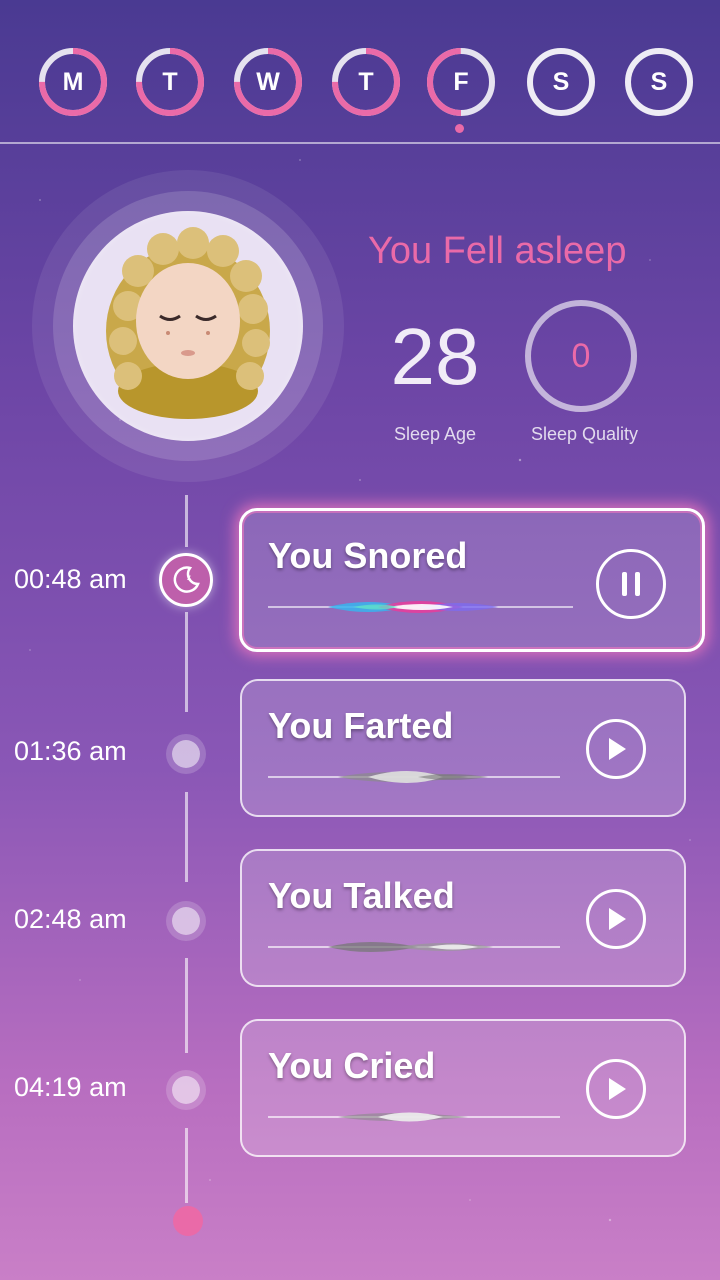 The image size is (720, 1280). I want to click on event-card-talked: You Talked, so click(463, 918).